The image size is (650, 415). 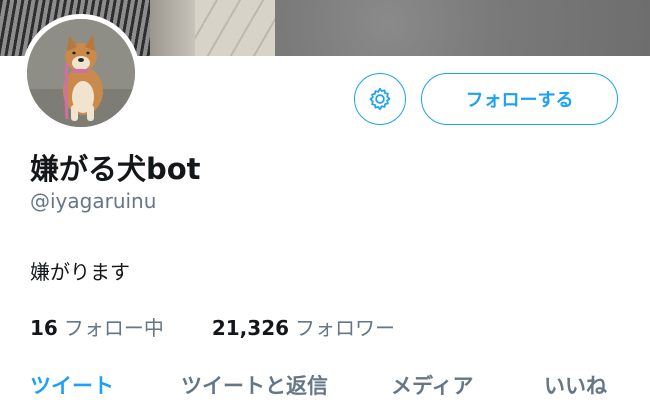 I want to click on profile-bio: 嫌がります, so click(x=80, y=272).